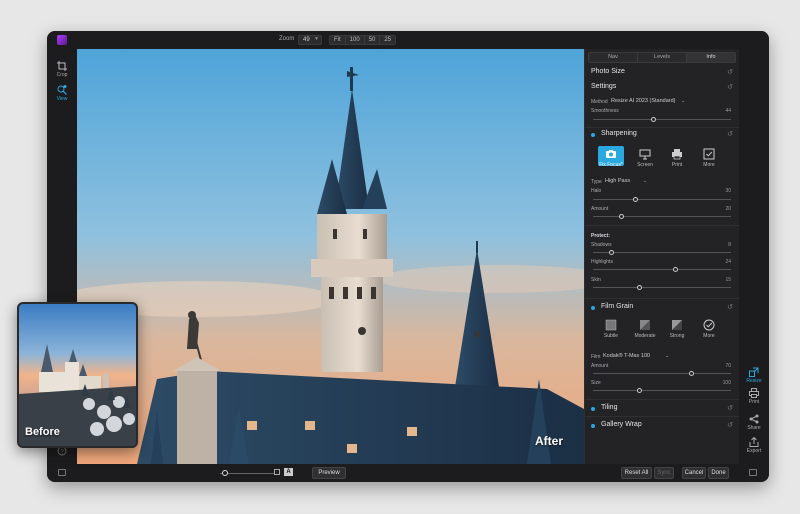  I want to click on smoothness-knob, so click(653, 119).